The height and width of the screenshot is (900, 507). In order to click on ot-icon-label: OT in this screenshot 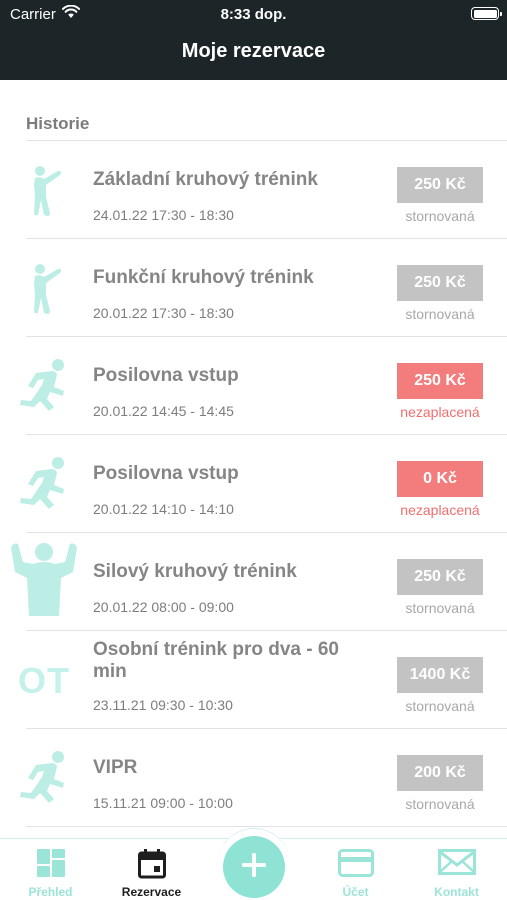, I will do `click(44, 680)`.